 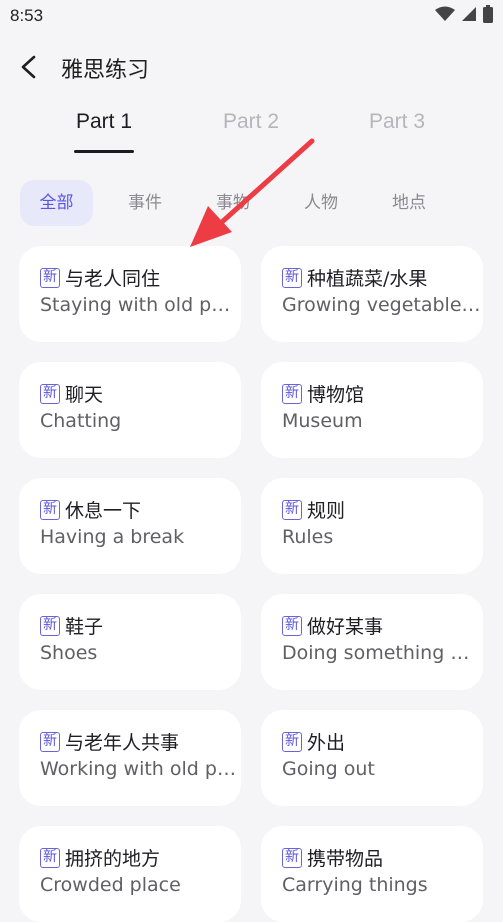 What do you see at coordinates (326, 743) in the screenshot?
I see `topic-title: 外出` at bounding box center [326, 743].